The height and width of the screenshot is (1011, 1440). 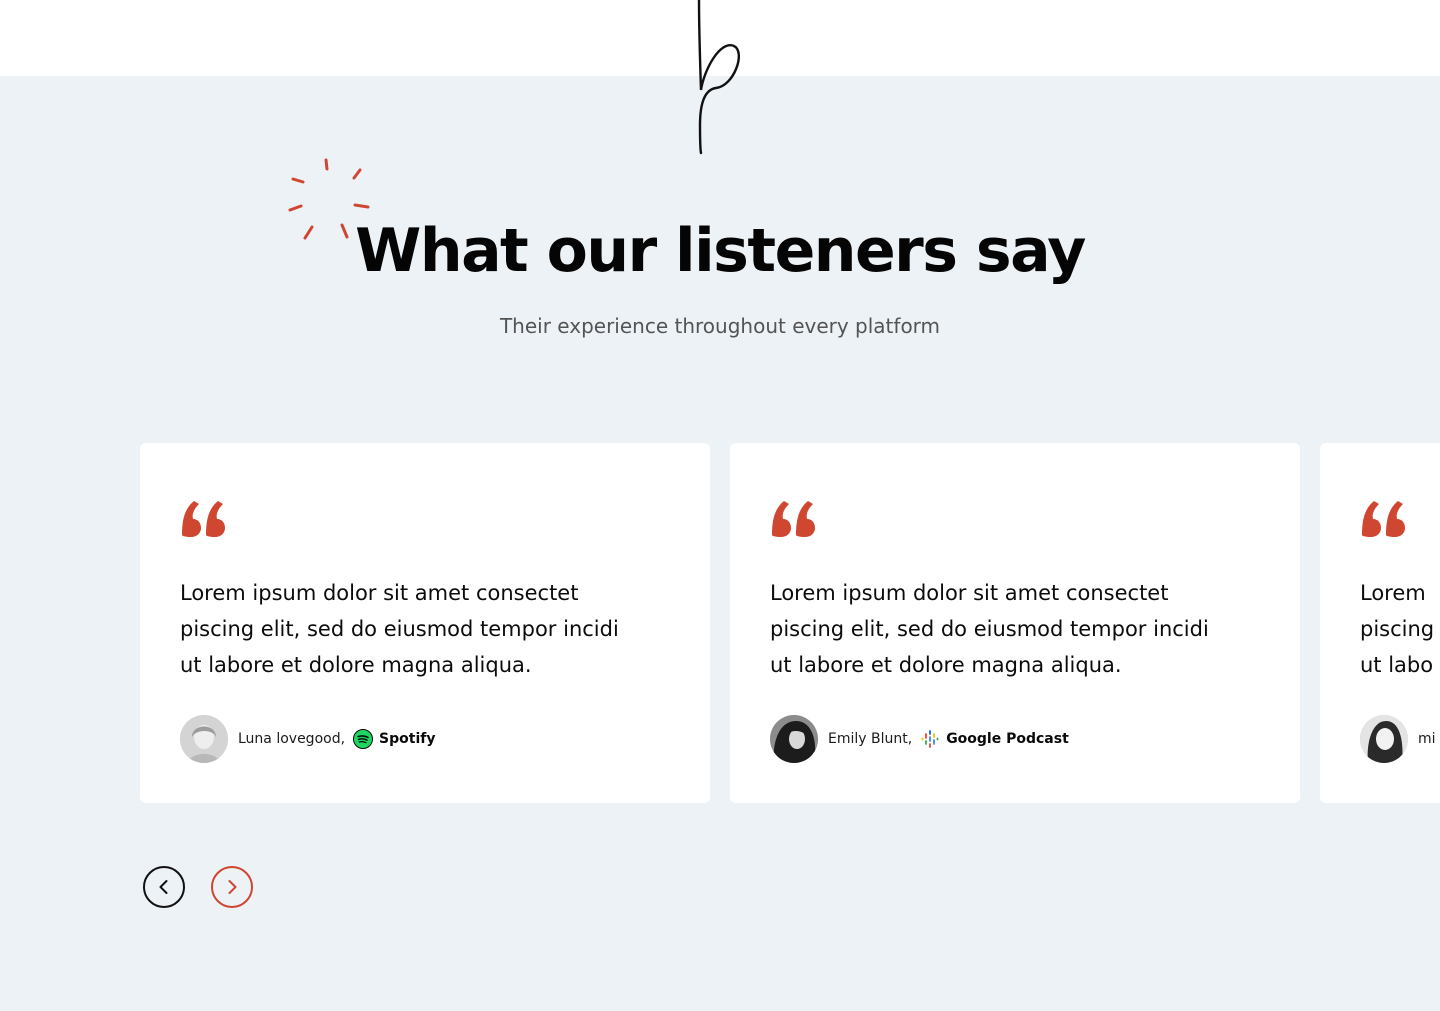 What do you see at coordinates (363, 739) in the screenshot?
I see `spotify-icon` at bounding box center [363, 739].